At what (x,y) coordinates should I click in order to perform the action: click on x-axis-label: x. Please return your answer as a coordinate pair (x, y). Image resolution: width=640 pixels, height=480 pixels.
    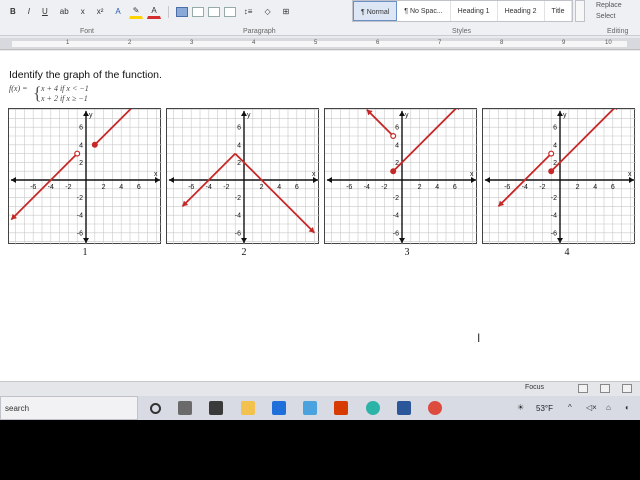
    Looking at the image, I should click on (472, 174).